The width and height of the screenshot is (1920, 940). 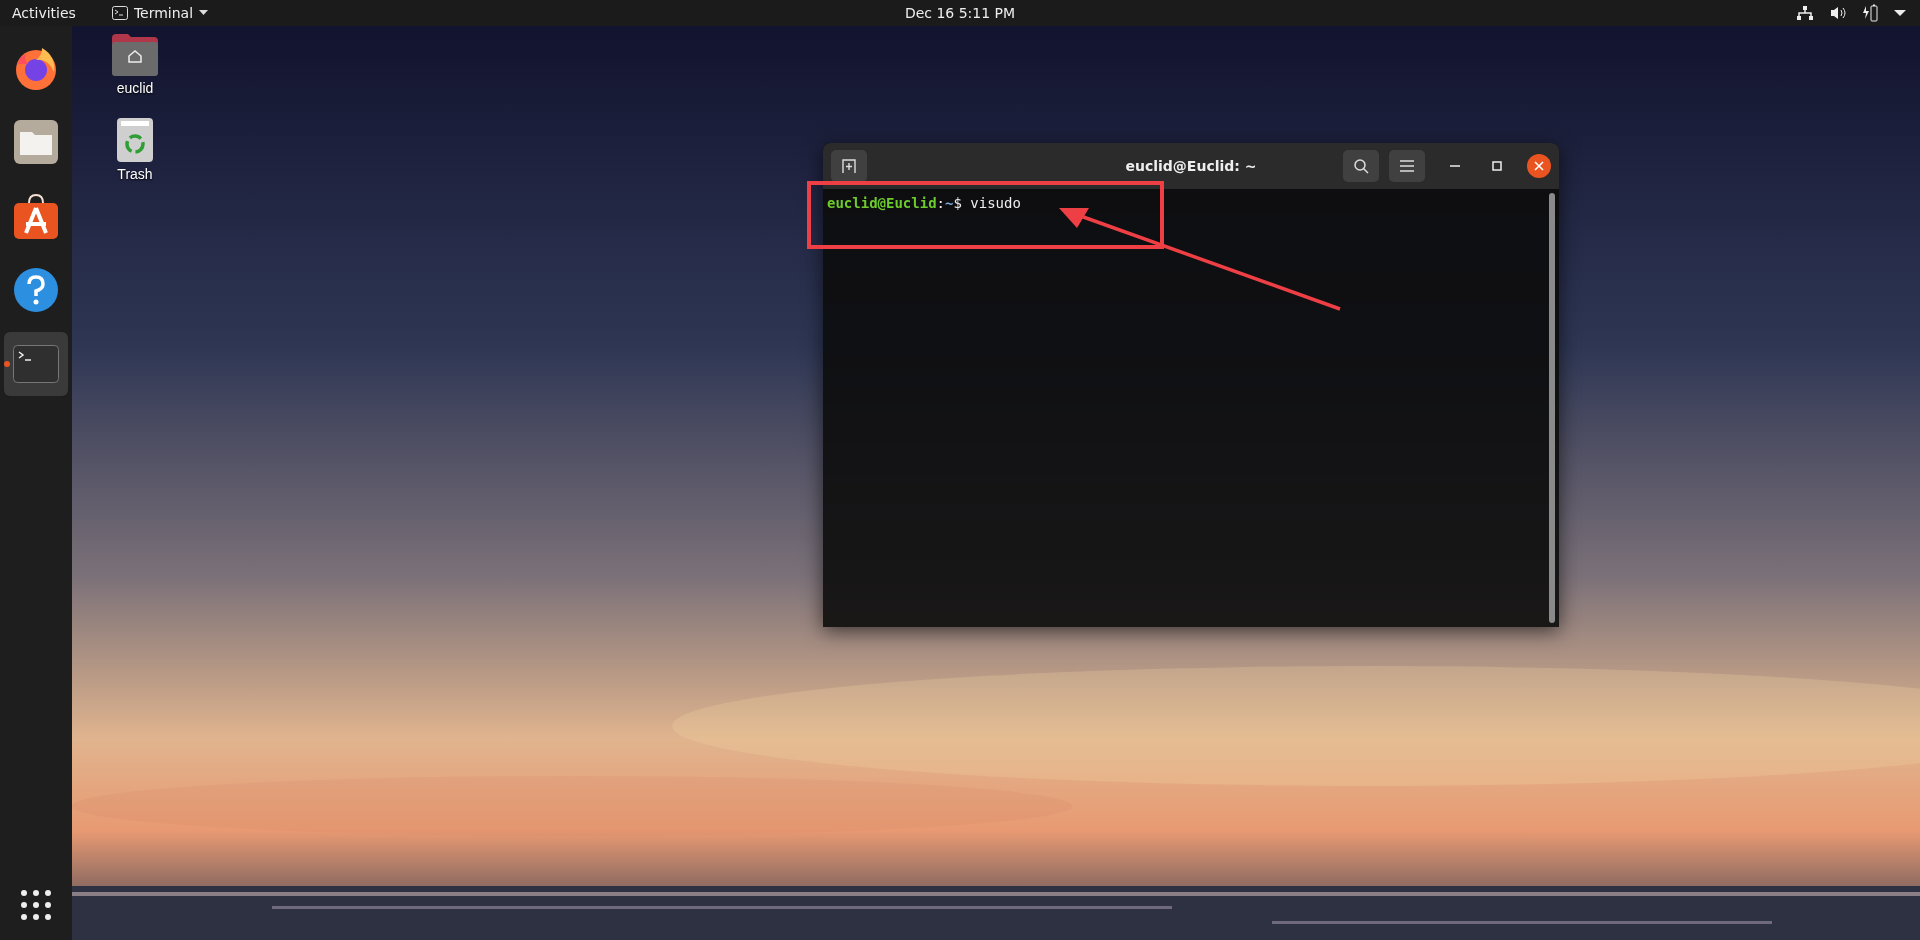 What do you see at coordinates (36, 142) in the screenshot?
I see `folder-icon` at bounding box center [36, 142].